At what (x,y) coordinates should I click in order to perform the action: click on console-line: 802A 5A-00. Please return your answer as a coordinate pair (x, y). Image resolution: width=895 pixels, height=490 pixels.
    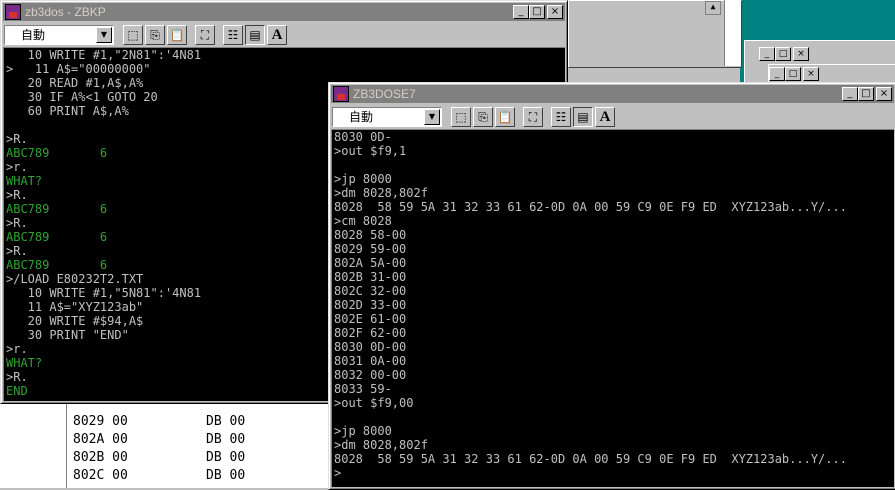
    Looking at the image, I should click on (370, 263).